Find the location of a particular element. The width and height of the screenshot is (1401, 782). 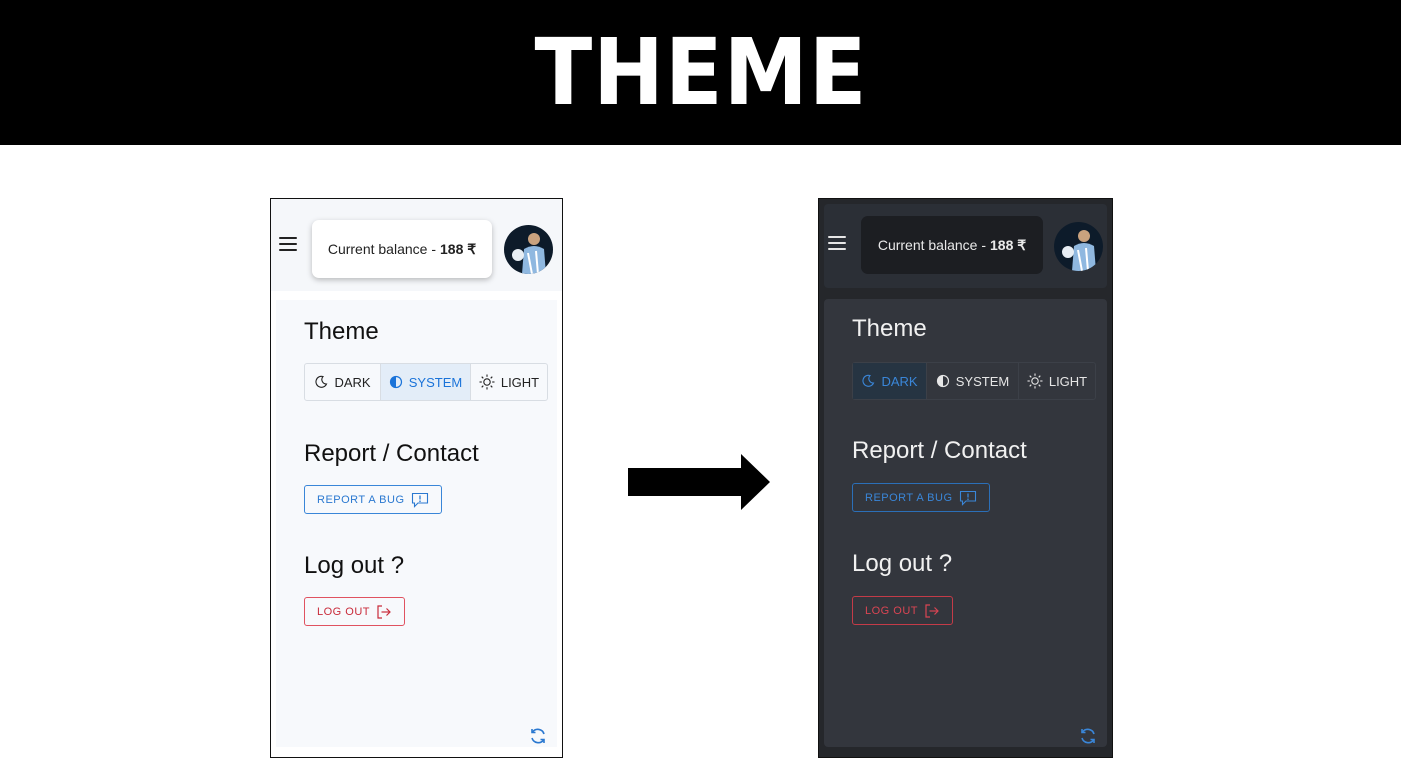

right-arrow-icon is located at coordinates (699, 482).